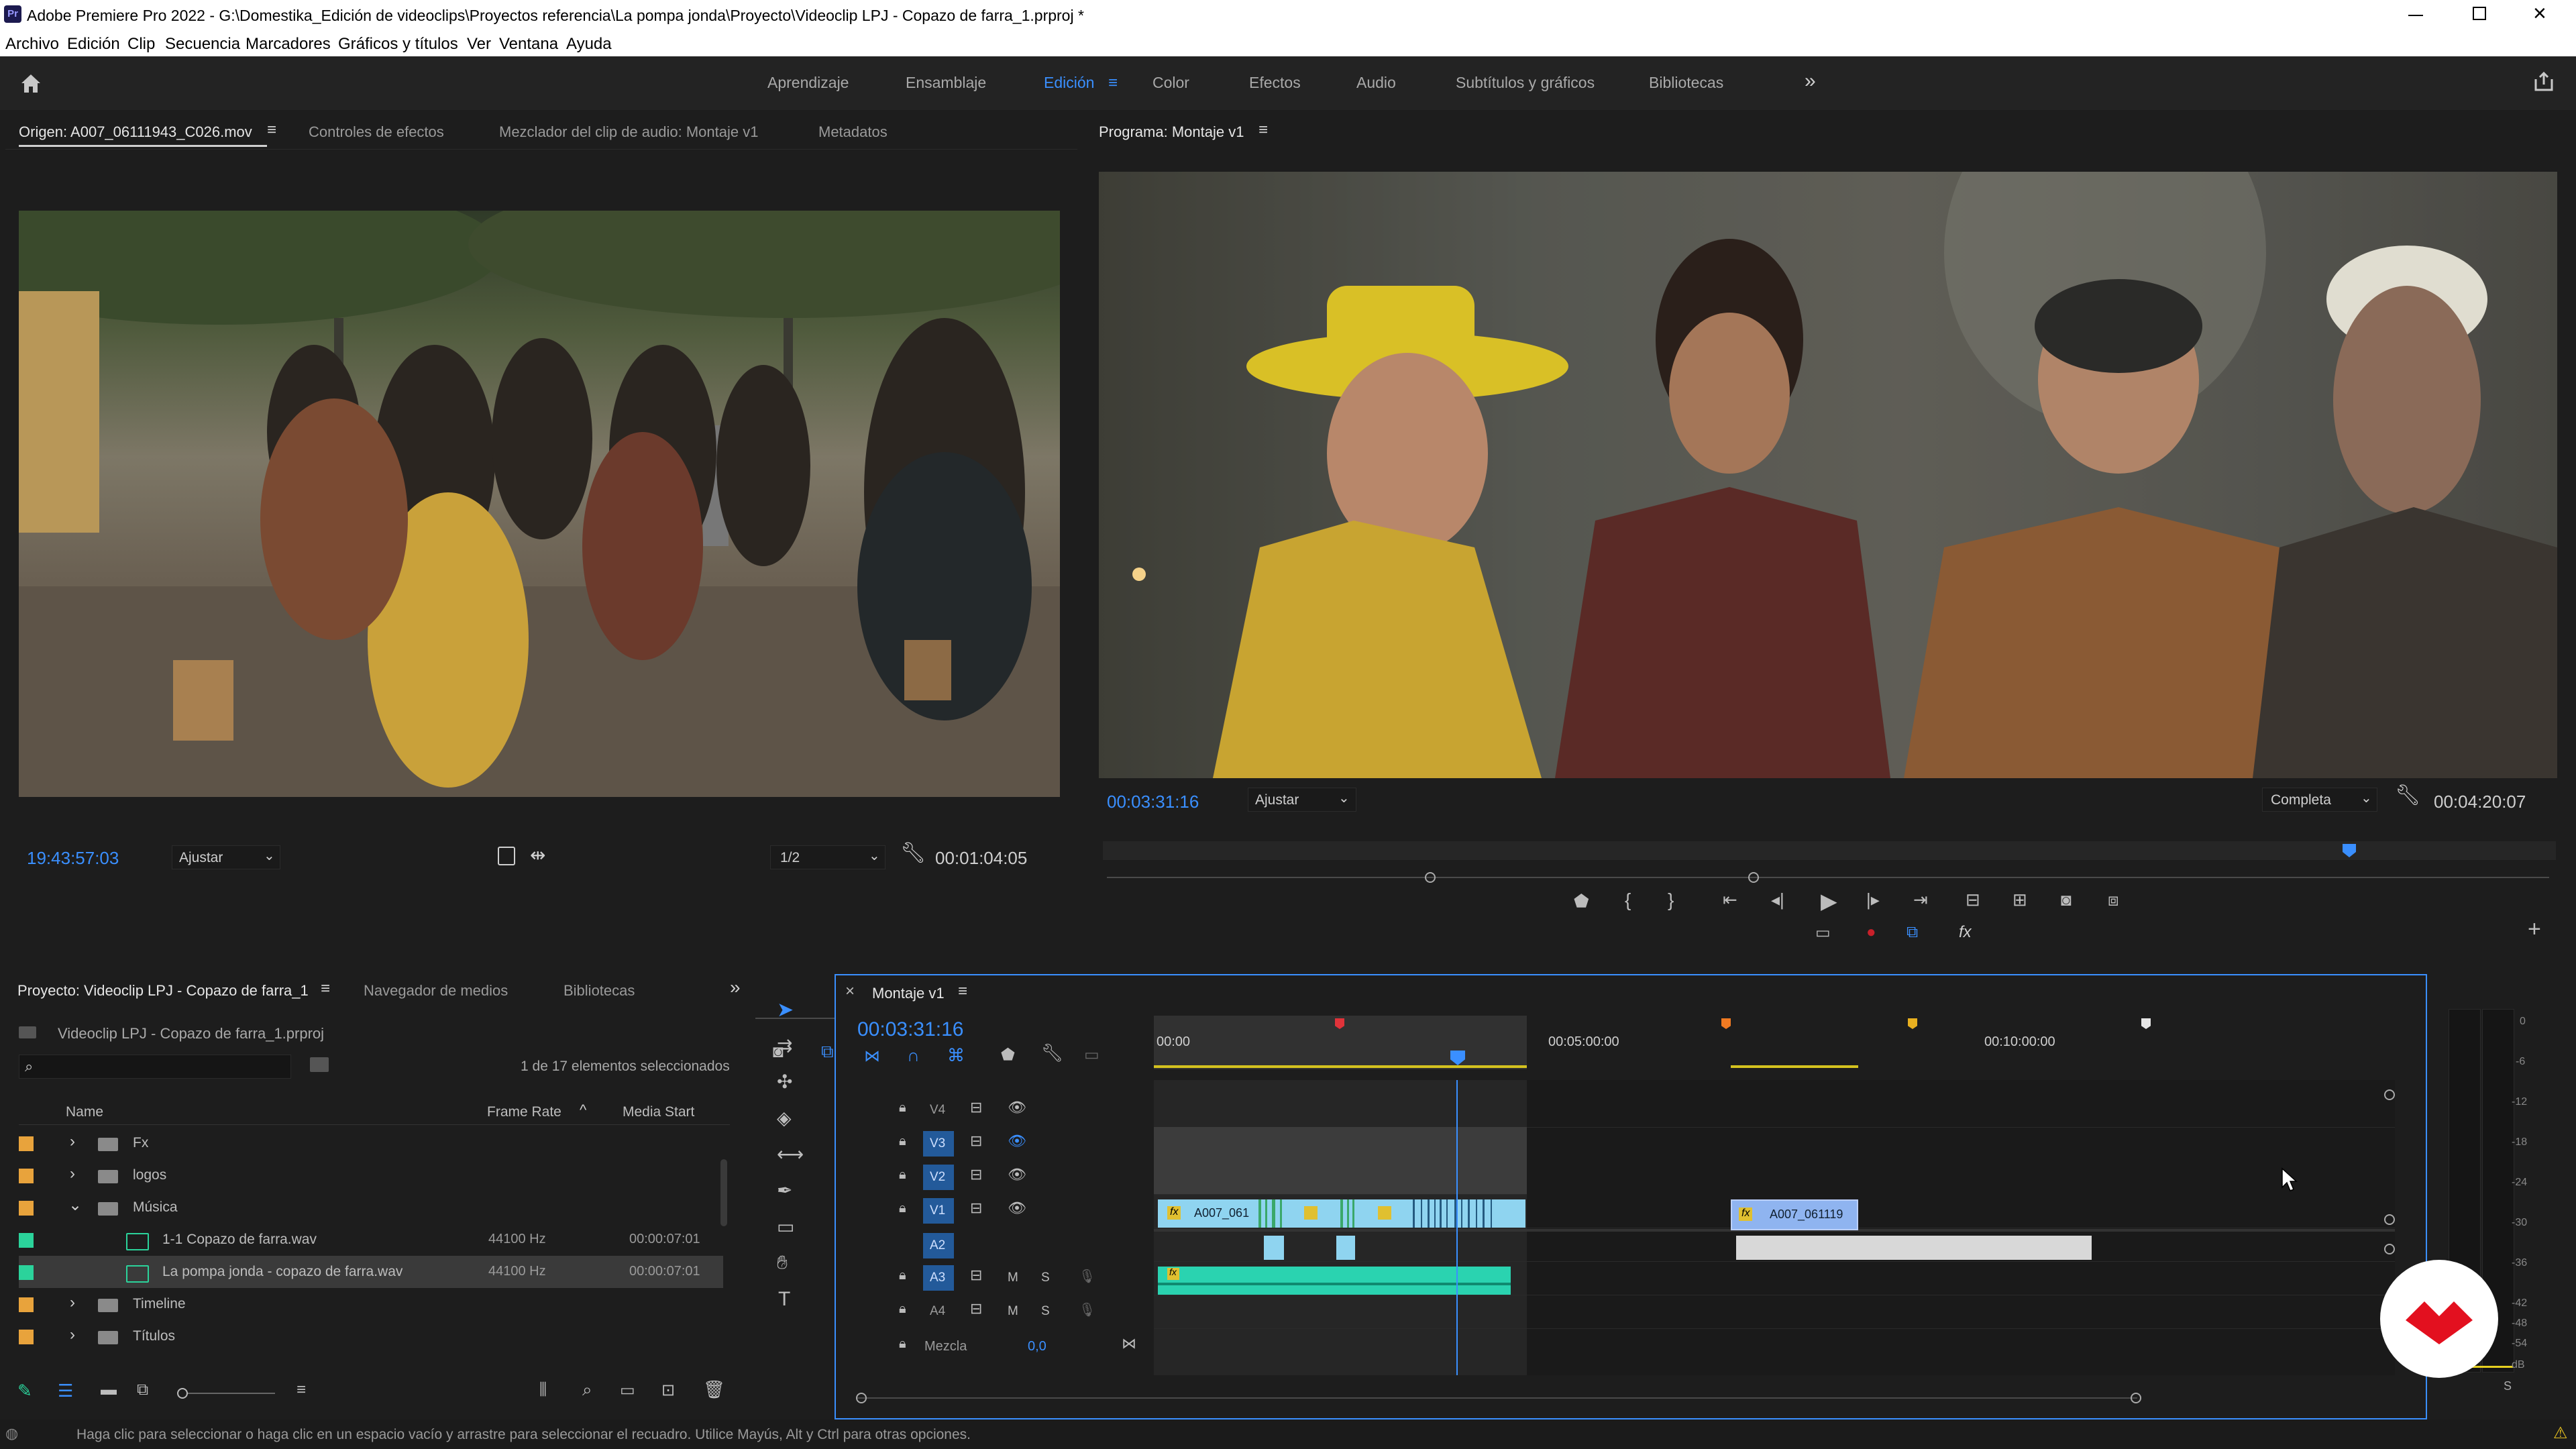 This screenshot has height=1449, width=2576. What do you see at coordinates (2113, 900) in the screenshot?
I see `comparison-view-icon: ⧈` at bounding box center [2113, 900].